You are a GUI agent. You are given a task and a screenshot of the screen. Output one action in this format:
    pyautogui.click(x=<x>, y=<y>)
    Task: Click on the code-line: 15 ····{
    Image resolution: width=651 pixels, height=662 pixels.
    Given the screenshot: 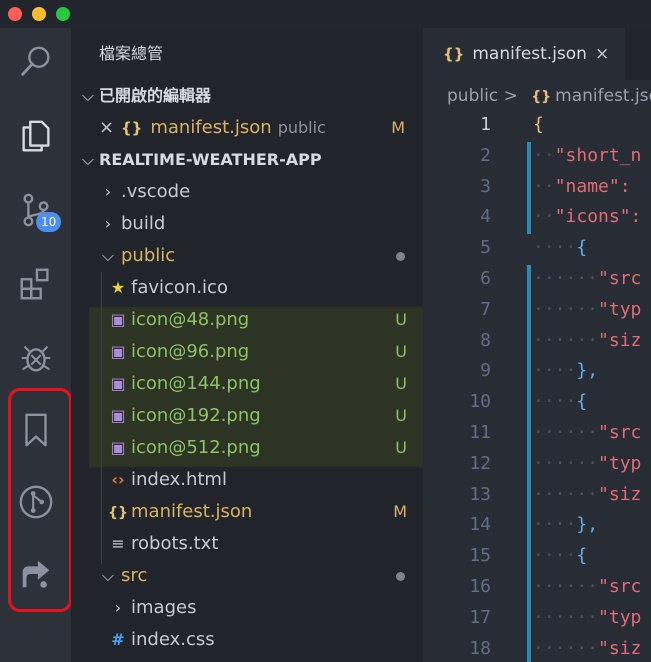 What is the action you would take?
    pyautogui.click(x=537, y=556)
    